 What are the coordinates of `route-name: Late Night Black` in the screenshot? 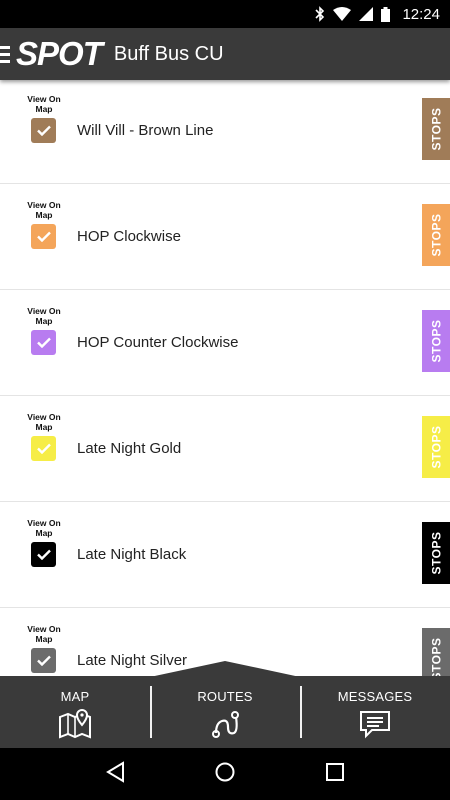 It's located at (131, 554).